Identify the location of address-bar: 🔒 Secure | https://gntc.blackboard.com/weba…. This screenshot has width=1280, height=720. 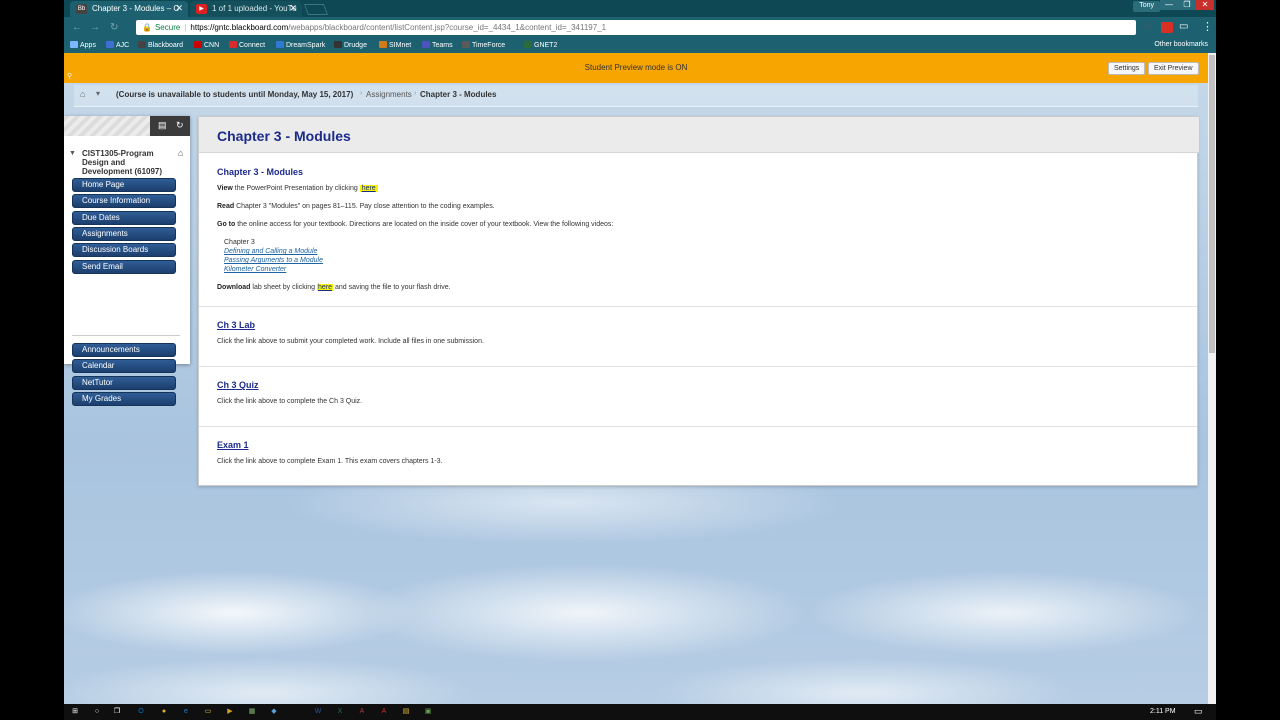
(636, 27).